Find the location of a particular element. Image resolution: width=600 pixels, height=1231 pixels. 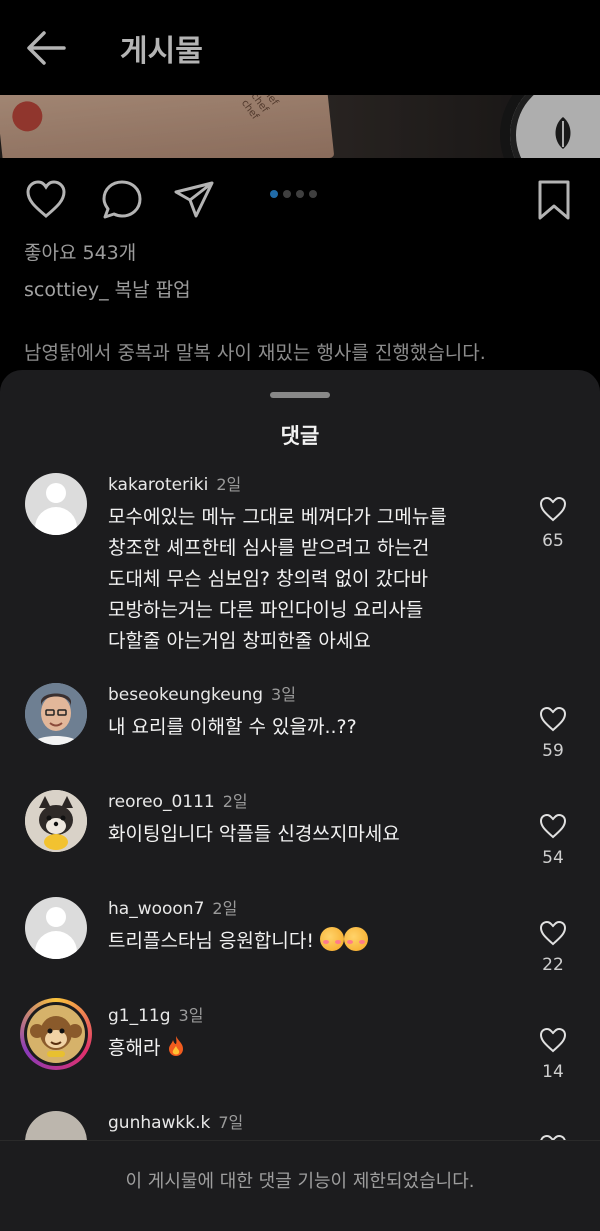

comment-meta: ha_wooon7 2일 is located at coordinates (172, 907).